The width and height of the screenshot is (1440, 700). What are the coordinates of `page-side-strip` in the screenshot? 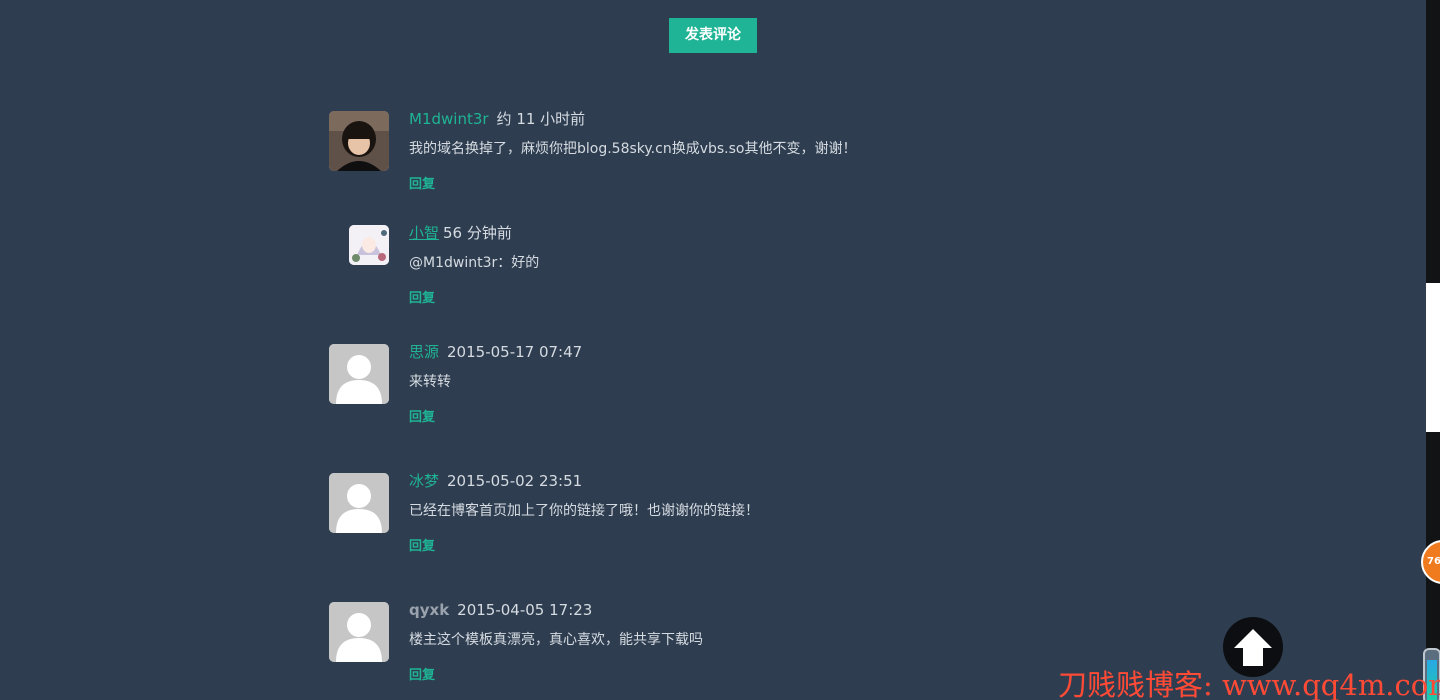 It's located at (1431, 350).